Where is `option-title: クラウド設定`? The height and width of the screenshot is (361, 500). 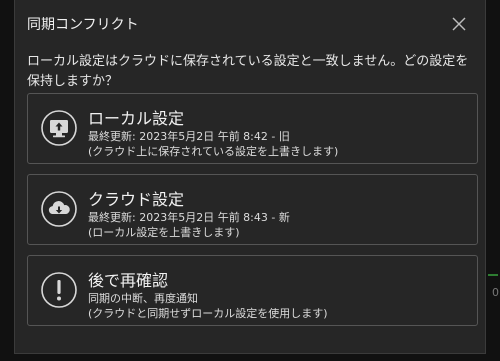
option-title: クラウド設定 is located at coordinates (136, 199).